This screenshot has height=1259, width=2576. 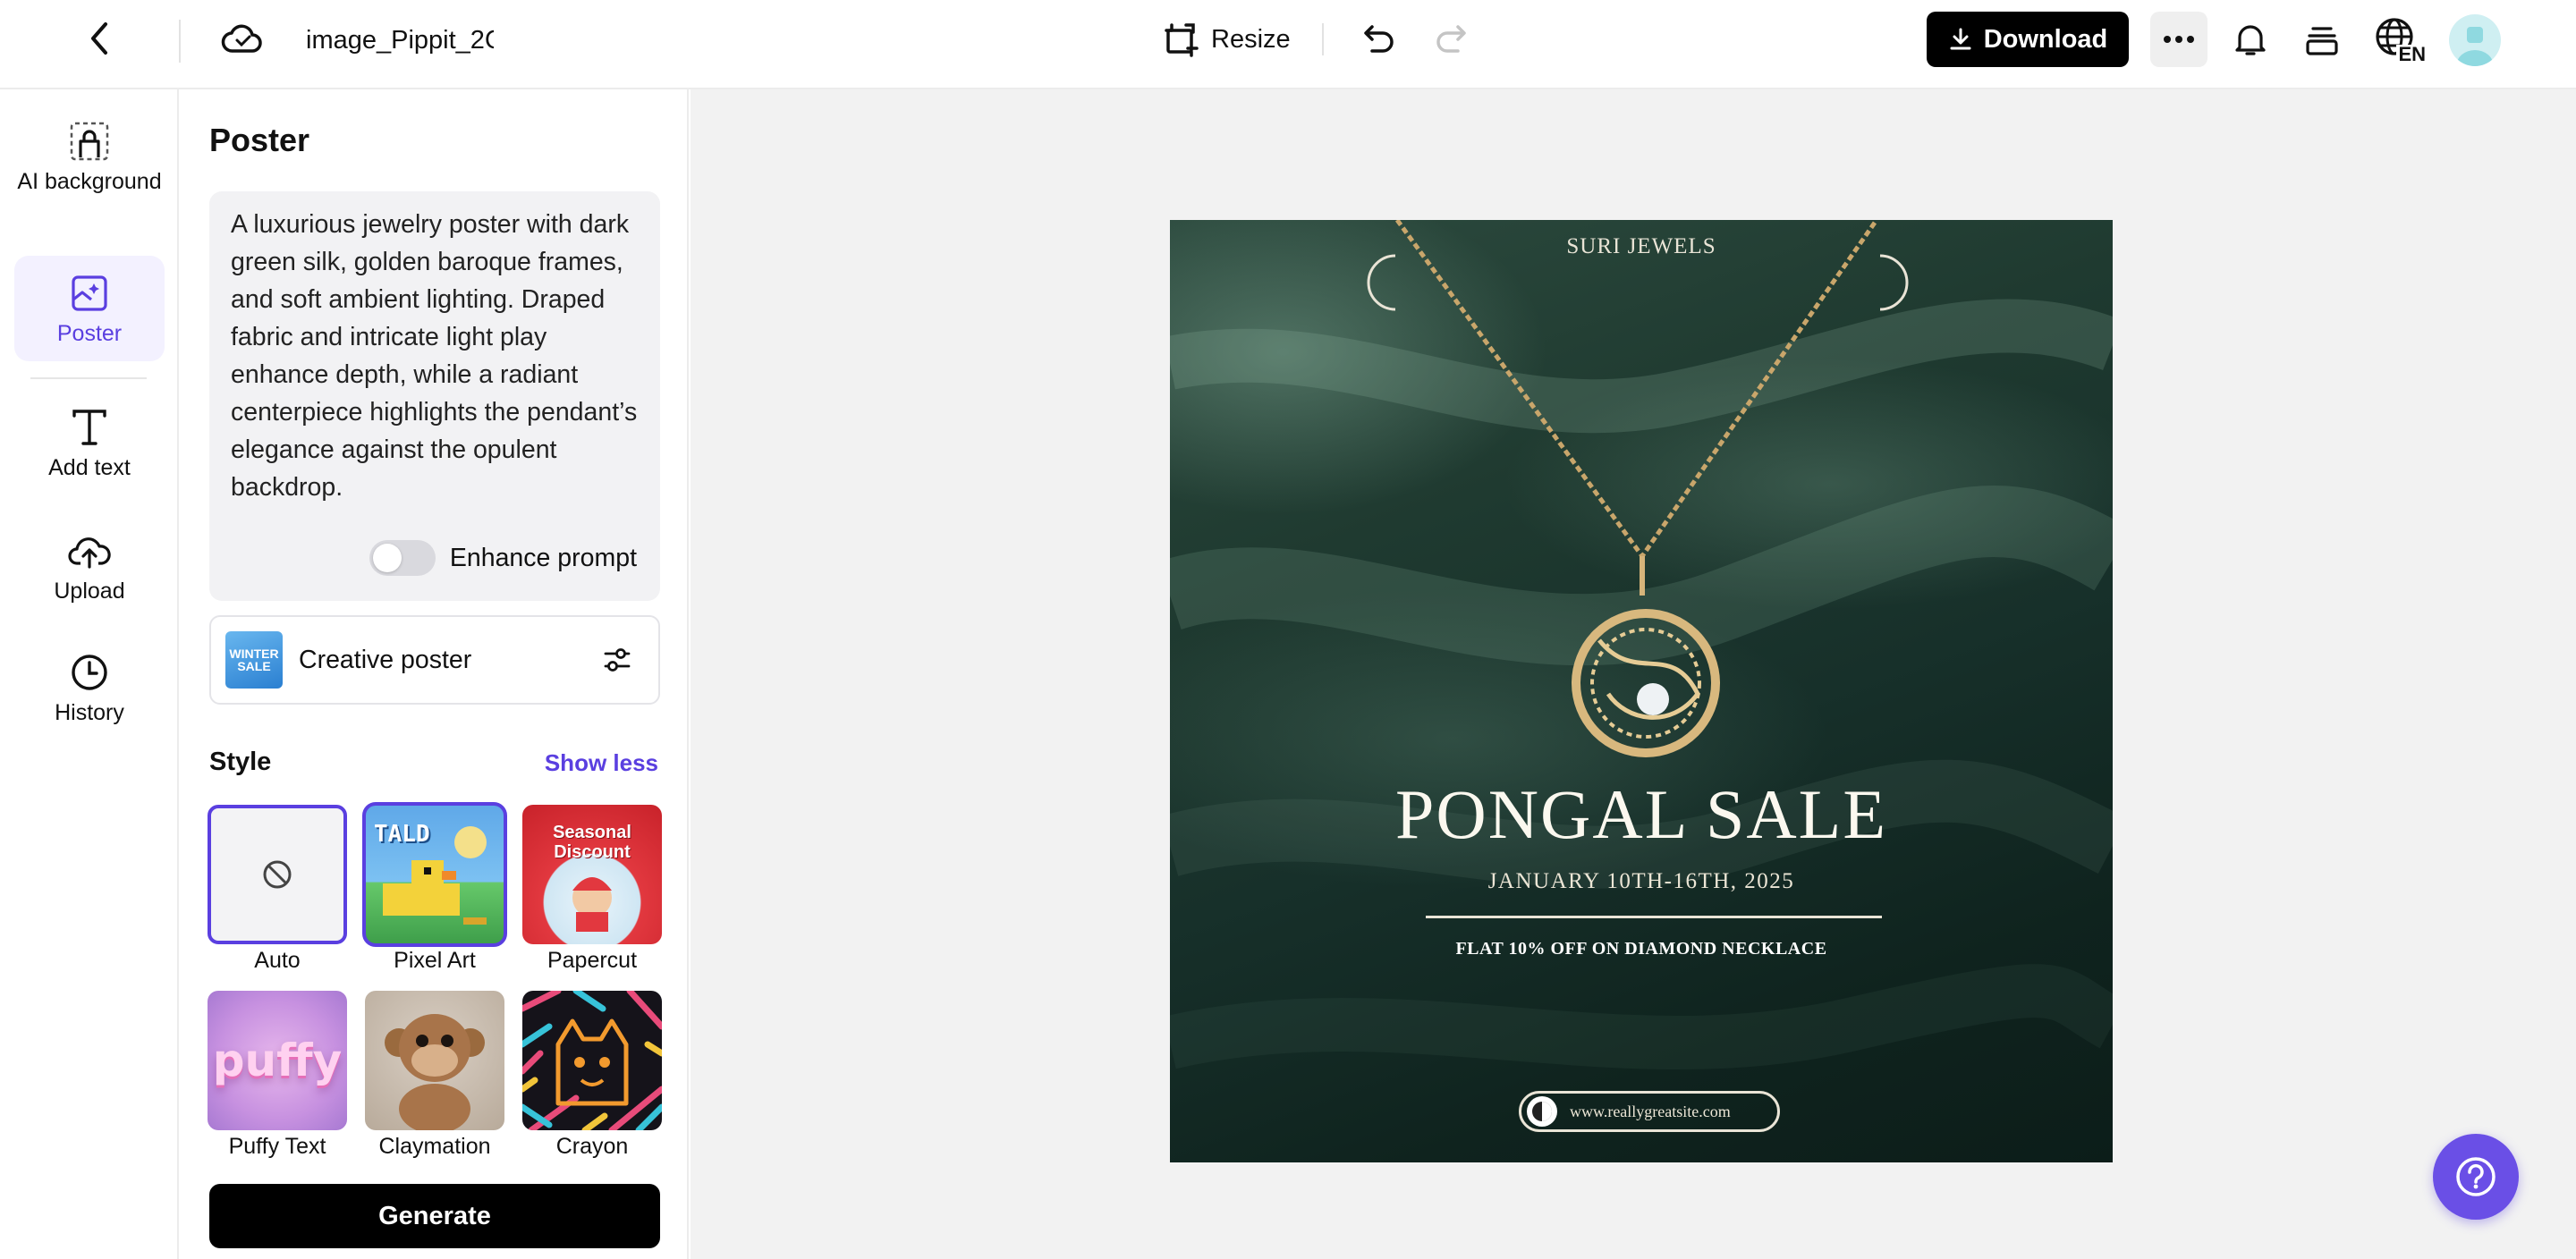 I want to click on style-option-puffy-text: puffy Puffy Text, so click(x=277, y=1075).